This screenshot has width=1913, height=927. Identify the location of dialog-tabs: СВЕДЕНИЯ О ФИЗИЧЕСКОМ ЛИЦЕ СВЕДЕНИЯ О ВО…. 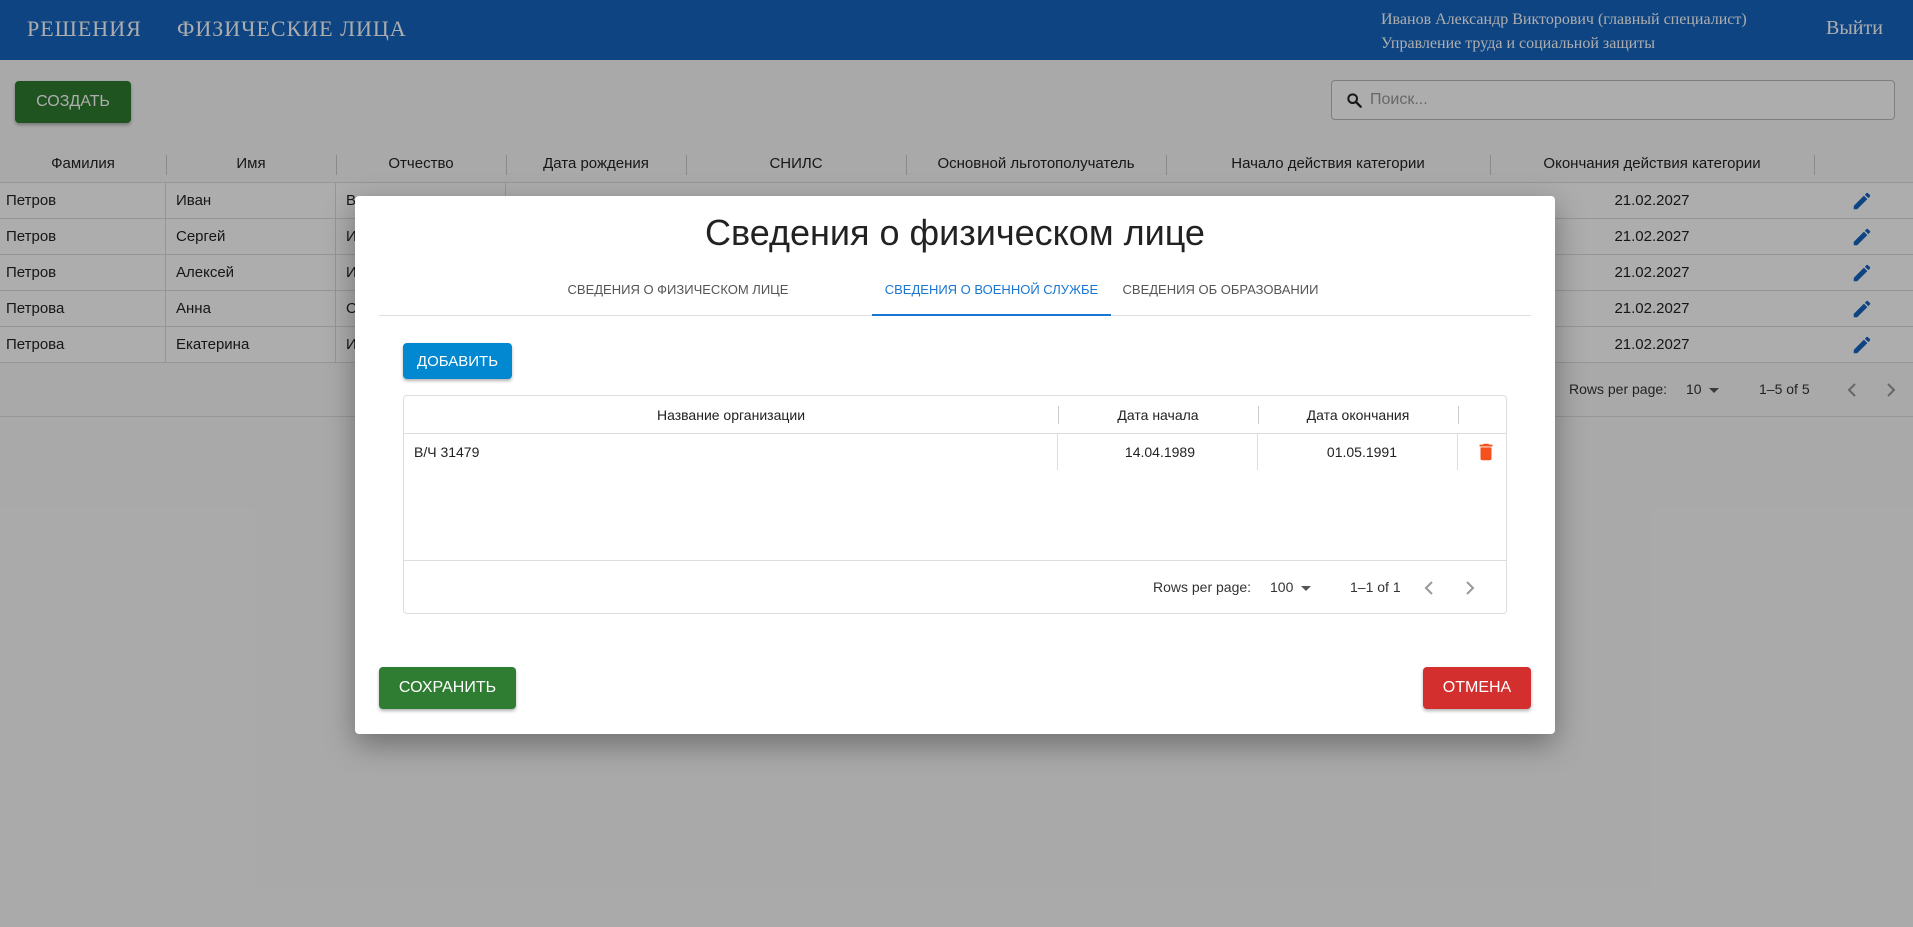
(955, 295).